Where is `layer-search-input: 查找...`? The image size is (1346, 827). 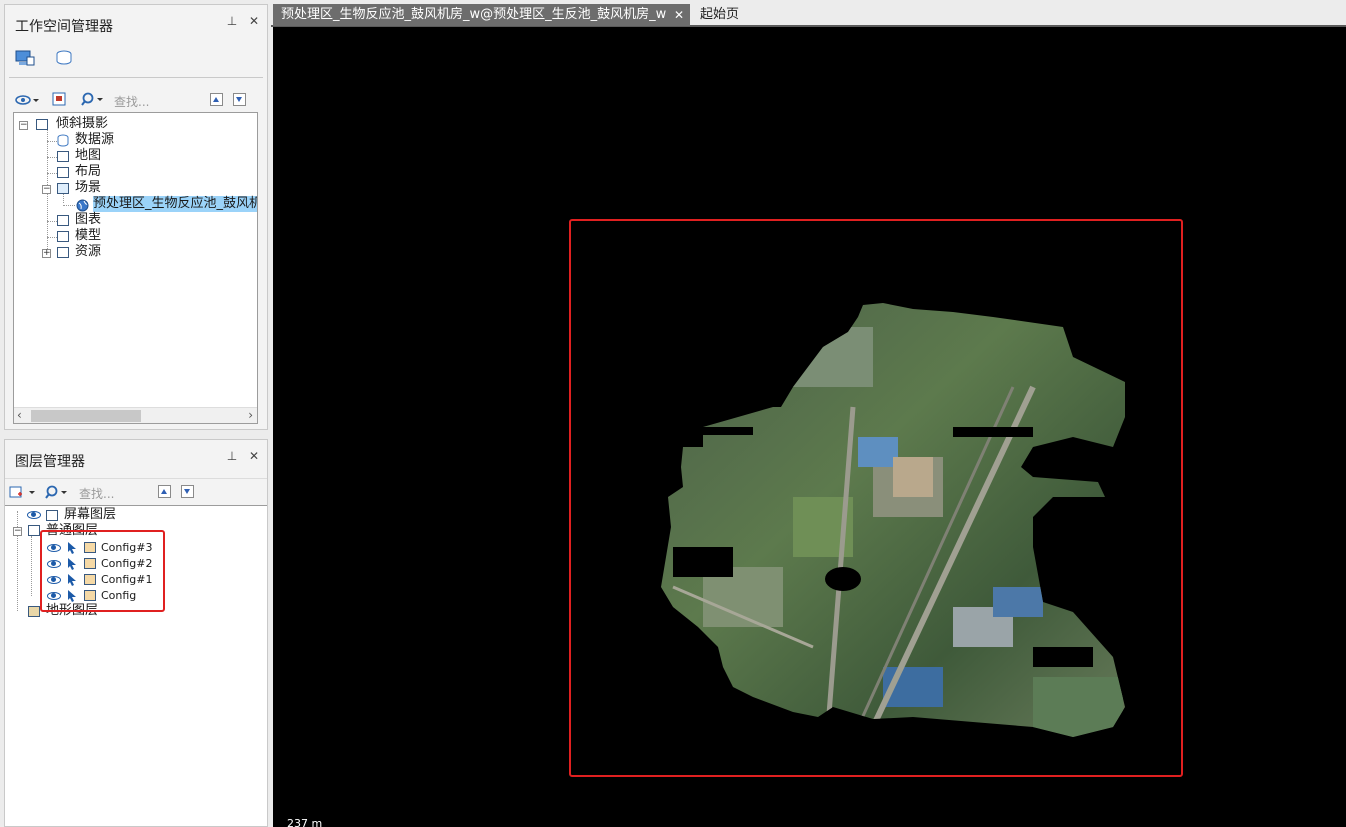
layer-search-input: 查找... is located at coordinates (96, 493).